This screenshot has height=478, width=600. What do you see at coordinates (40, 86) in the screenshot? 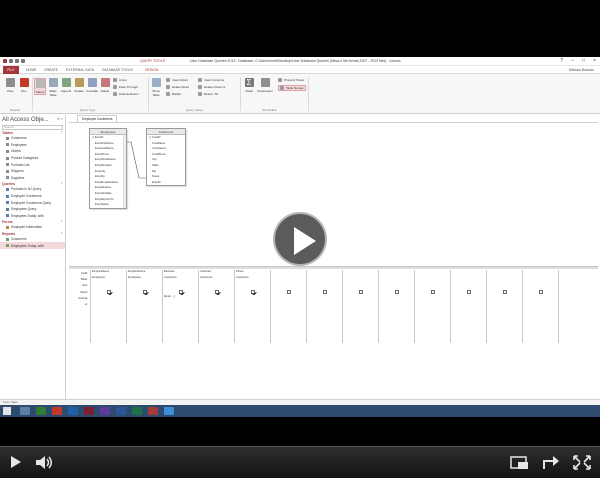
I see `select-button: Select` at bounding box center [40, 86].